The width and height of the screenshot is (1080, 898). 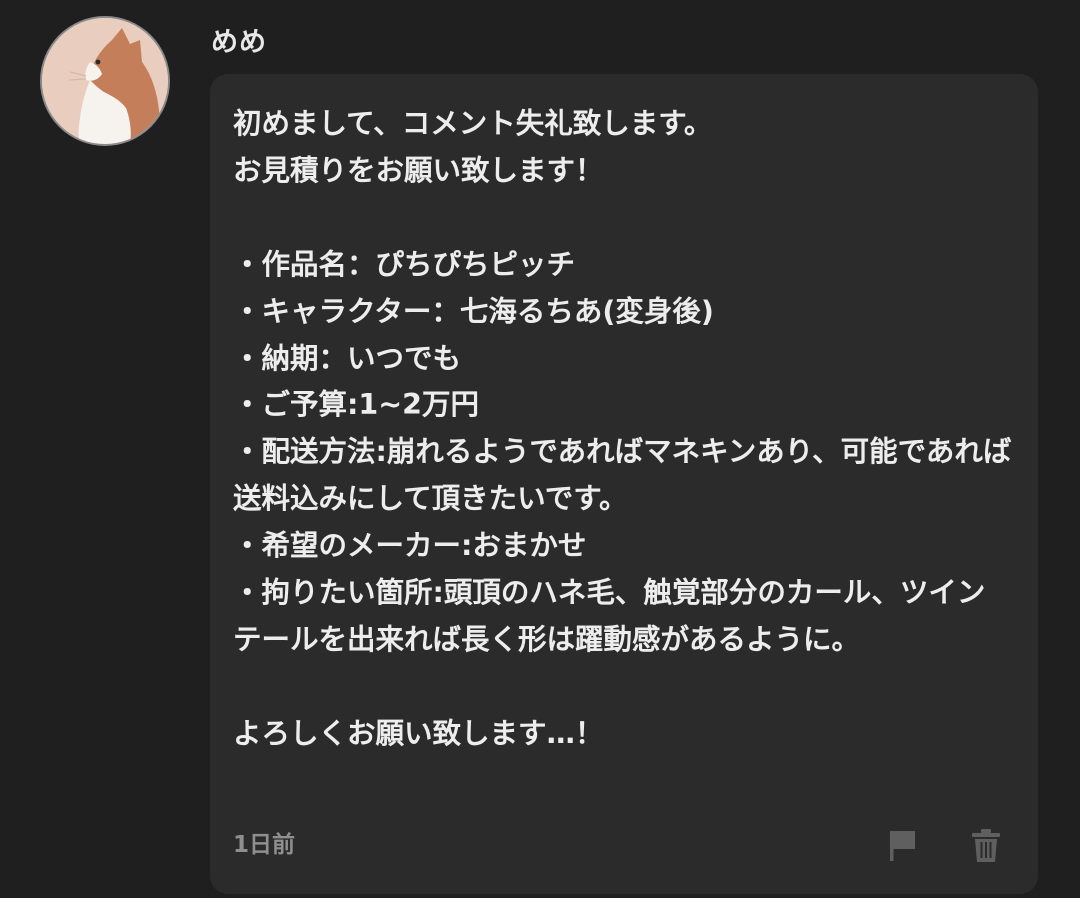 What do you see at coordinates (239, 43) in the screenshot?
I see `author-name: めめ` at bounding box center [239, 43].